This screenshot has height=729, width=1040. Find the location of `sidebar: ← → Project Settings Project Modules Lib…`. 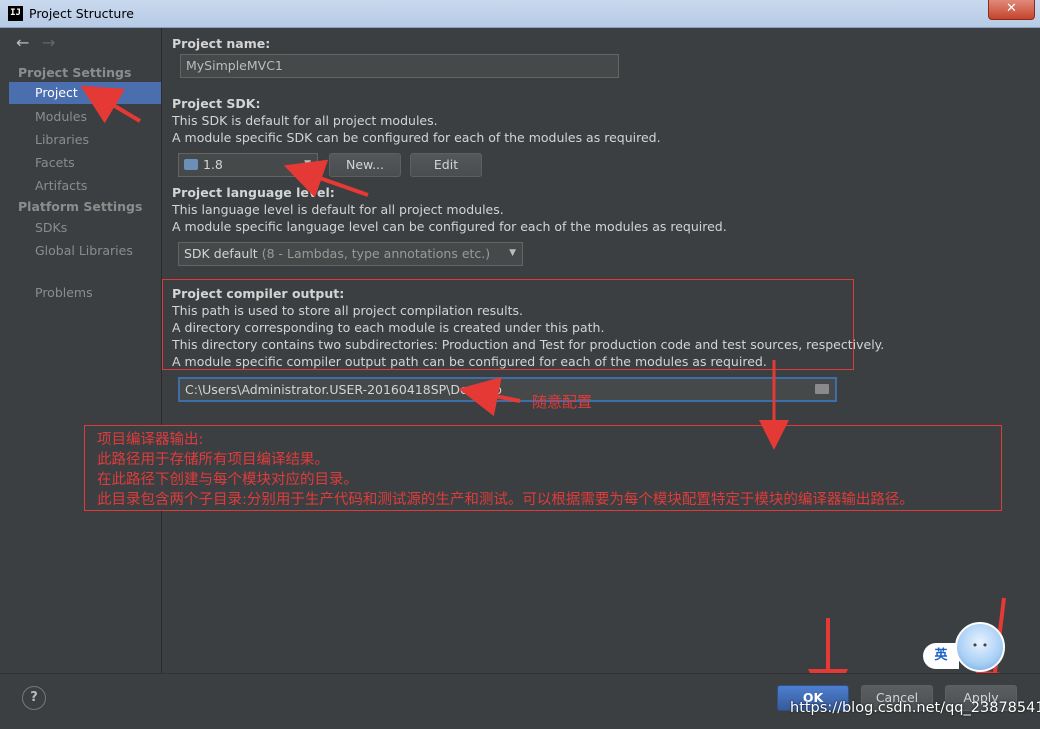

sidebar: ← → Project Settings Project Modules Lib… is located at coordinates (84, 350).